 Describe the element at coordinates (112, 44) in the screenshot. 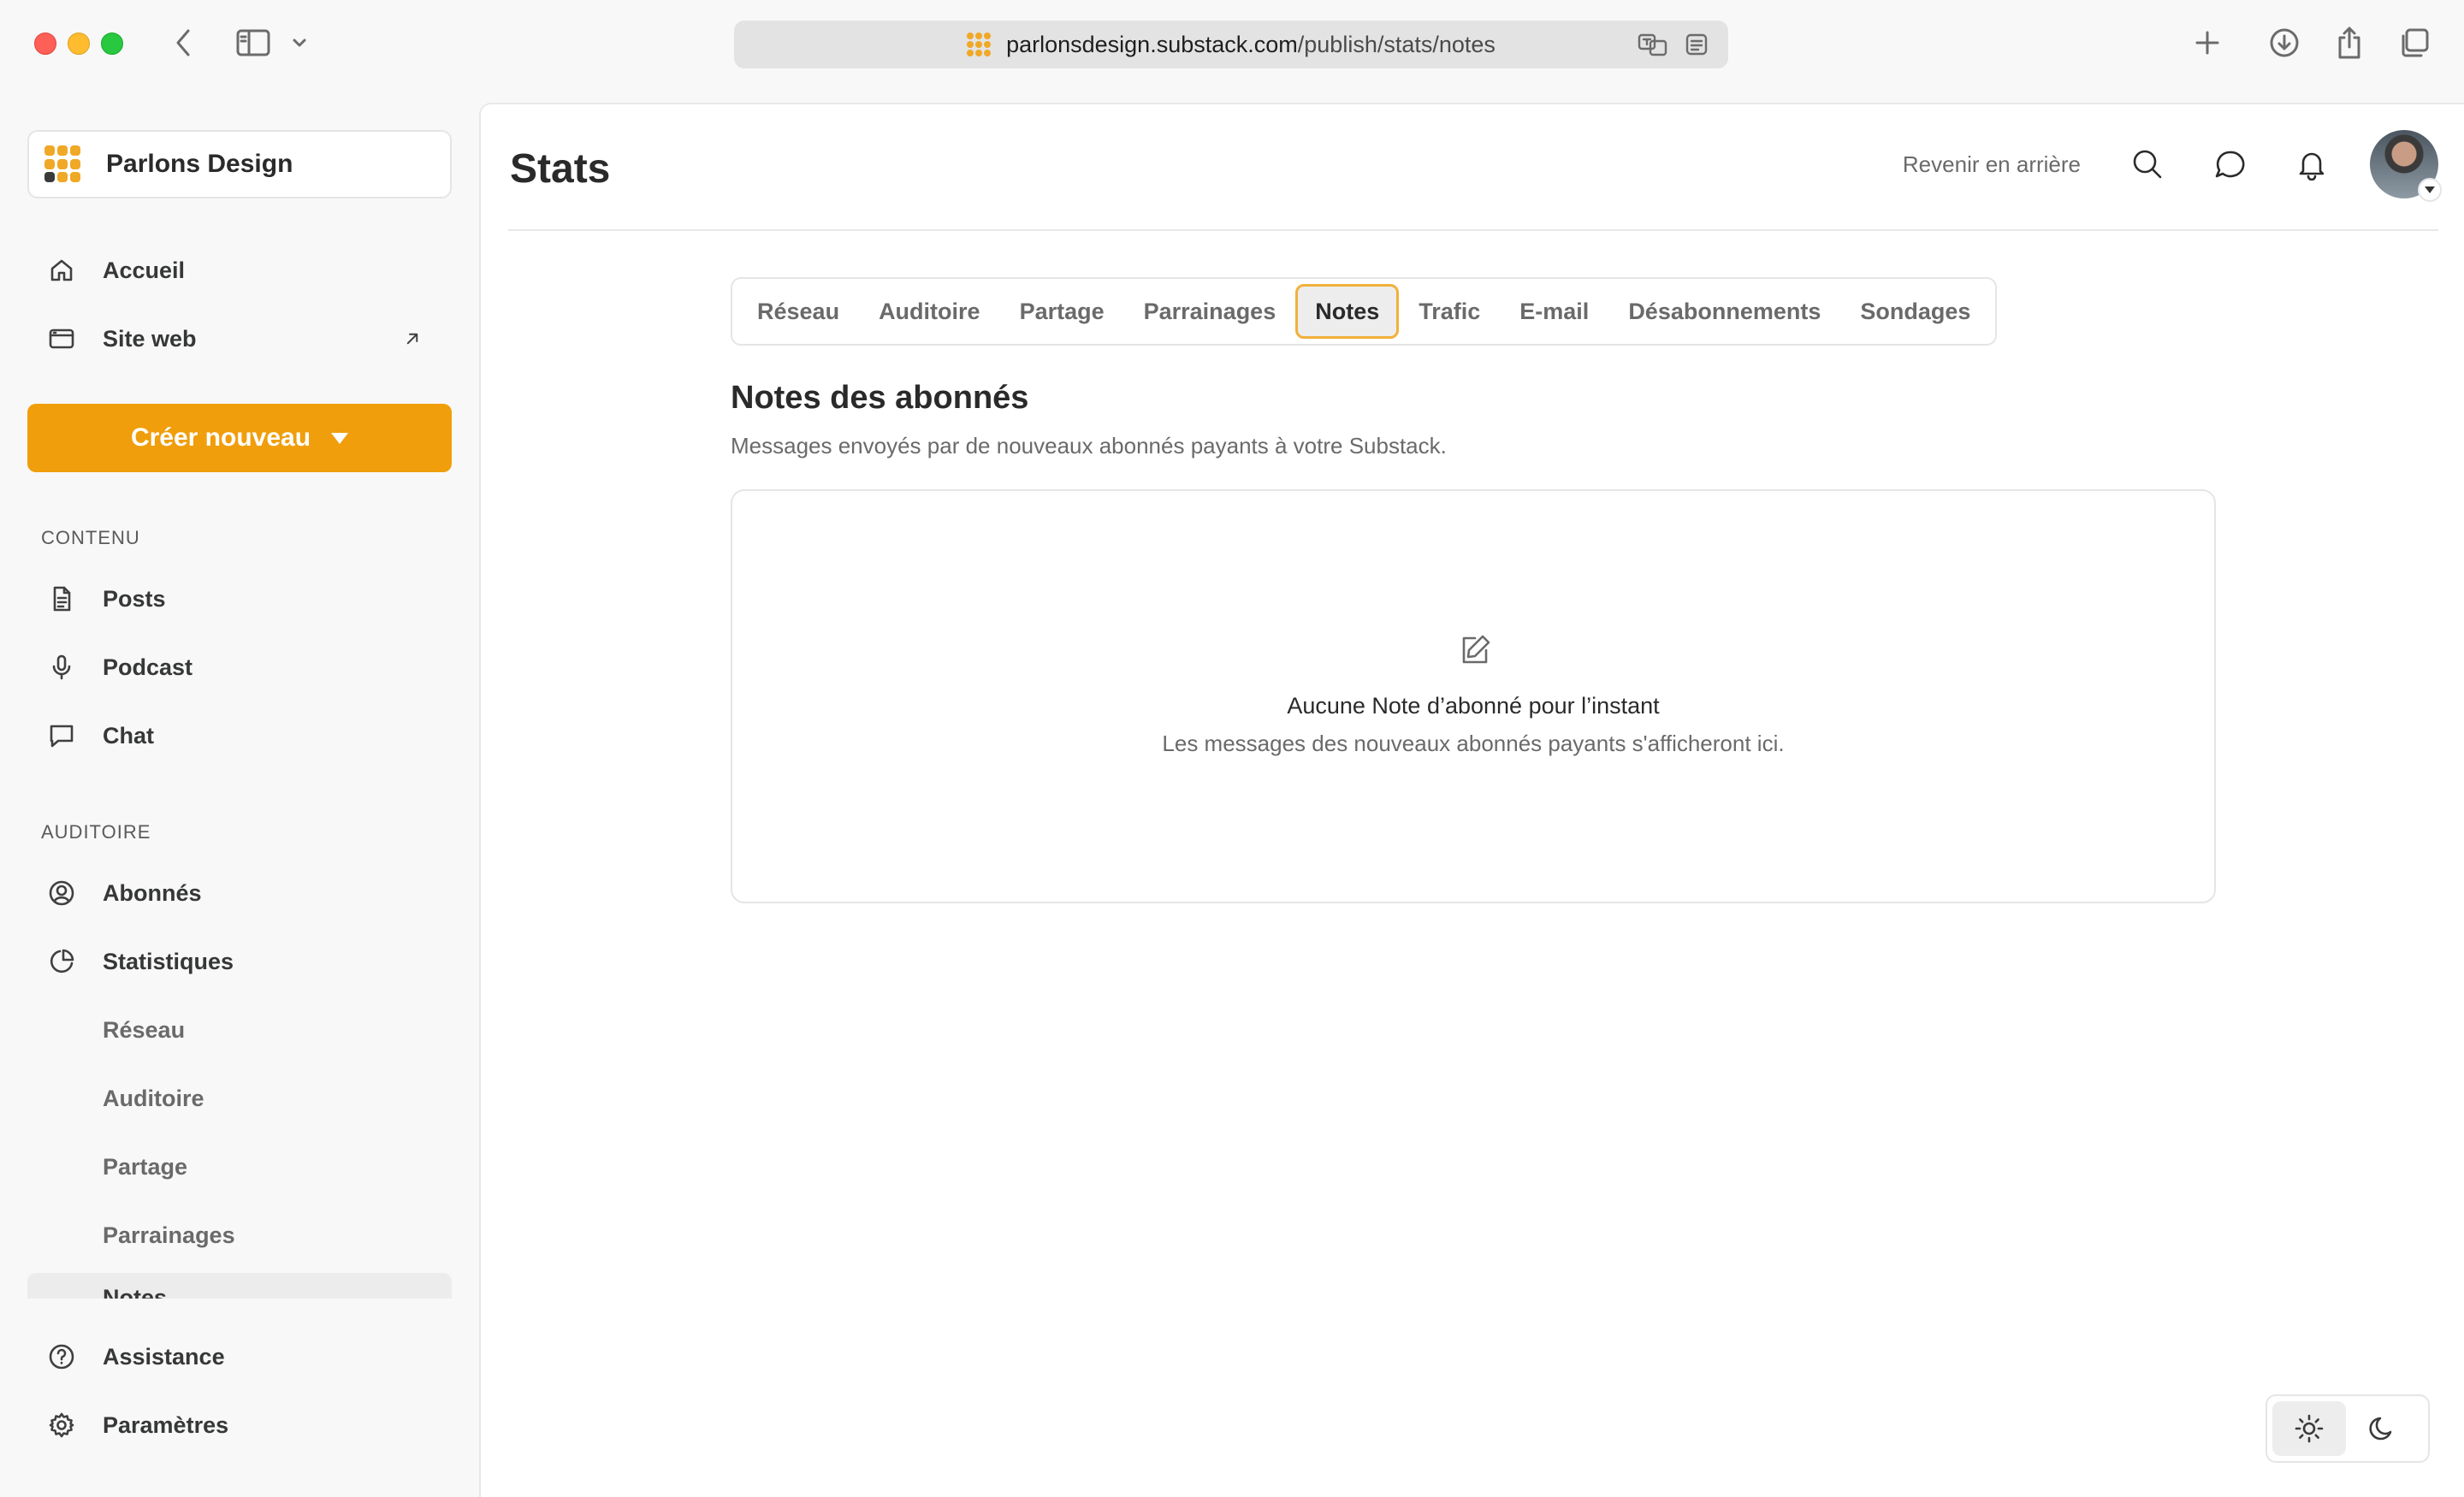

I see `zoom-window-button` at that location.